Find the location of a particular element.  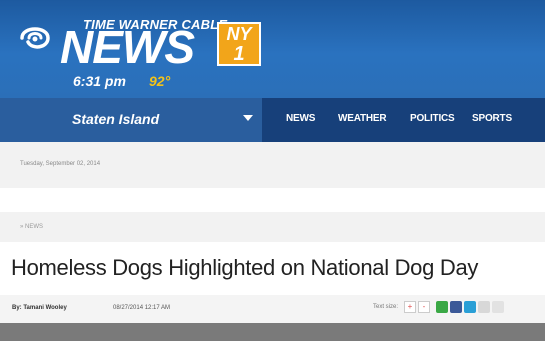

twc-eye-swoosh-icon is located at coordinates (35, 36).